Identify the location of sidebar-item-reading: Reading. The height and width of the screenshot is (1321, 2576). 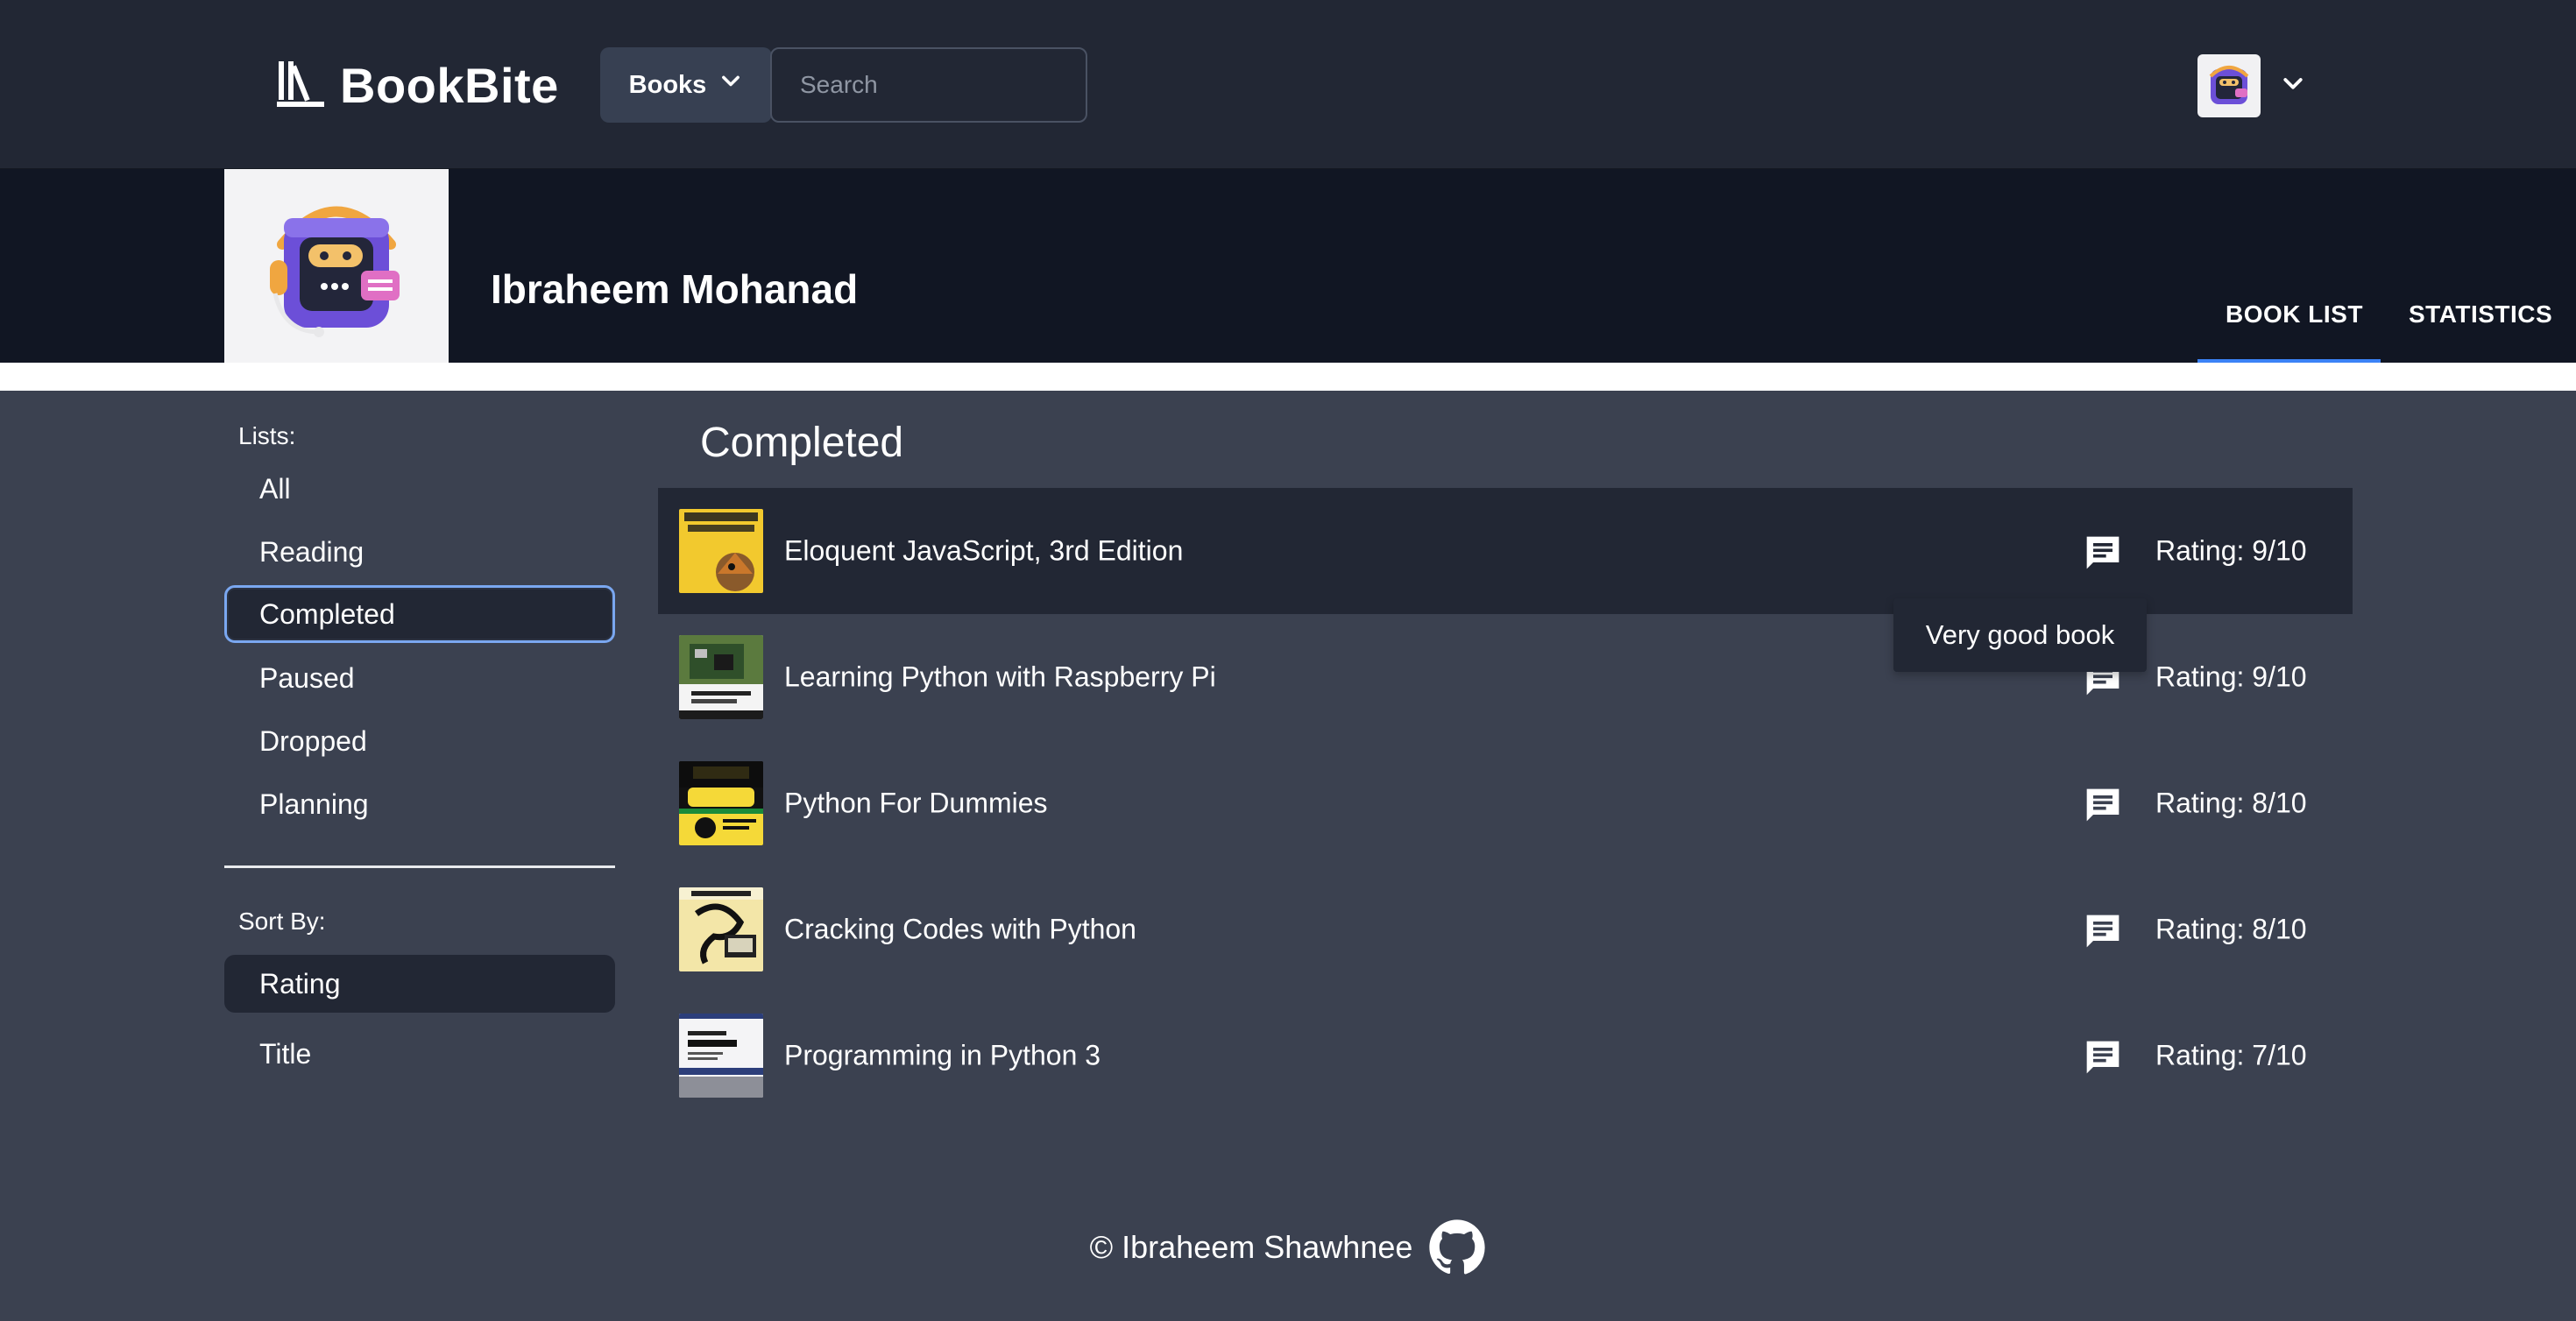
(419, 552).